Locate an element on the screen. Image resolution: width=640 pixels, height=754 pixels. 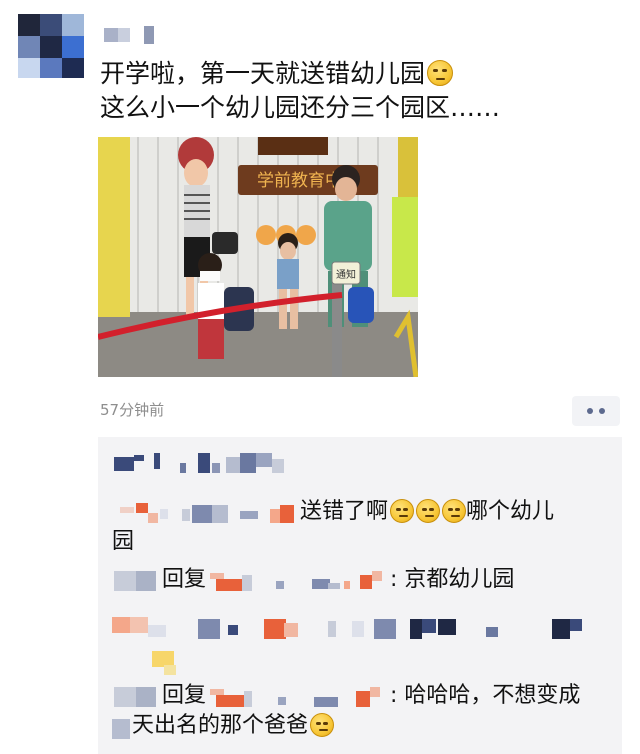
username is located at coordinates (131, 35).